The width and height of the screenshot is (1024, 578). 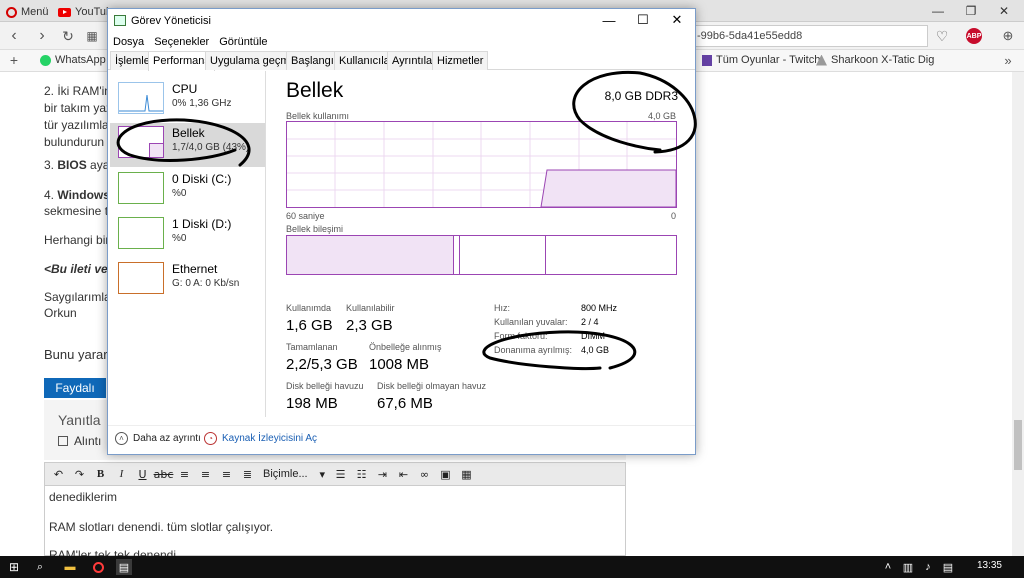 I want to click on sidebar-item-label: Ethernet, so click(x=195, y=269).